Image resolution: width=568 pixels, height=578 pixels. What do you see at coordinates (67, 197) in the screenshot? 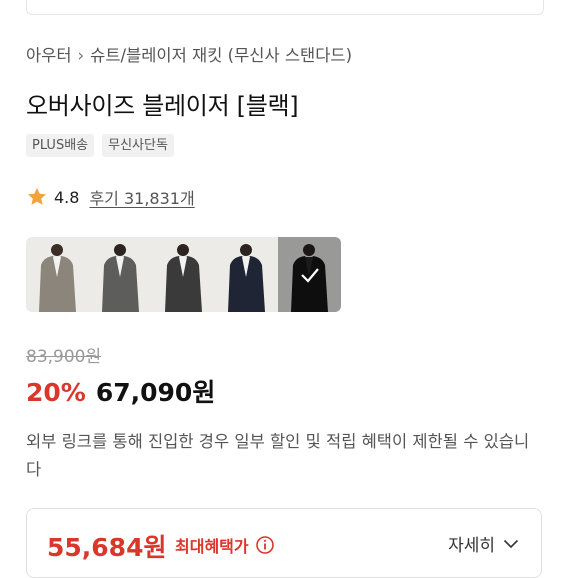
I see `rating-score: 4.8` at bounding box center [67, 197].